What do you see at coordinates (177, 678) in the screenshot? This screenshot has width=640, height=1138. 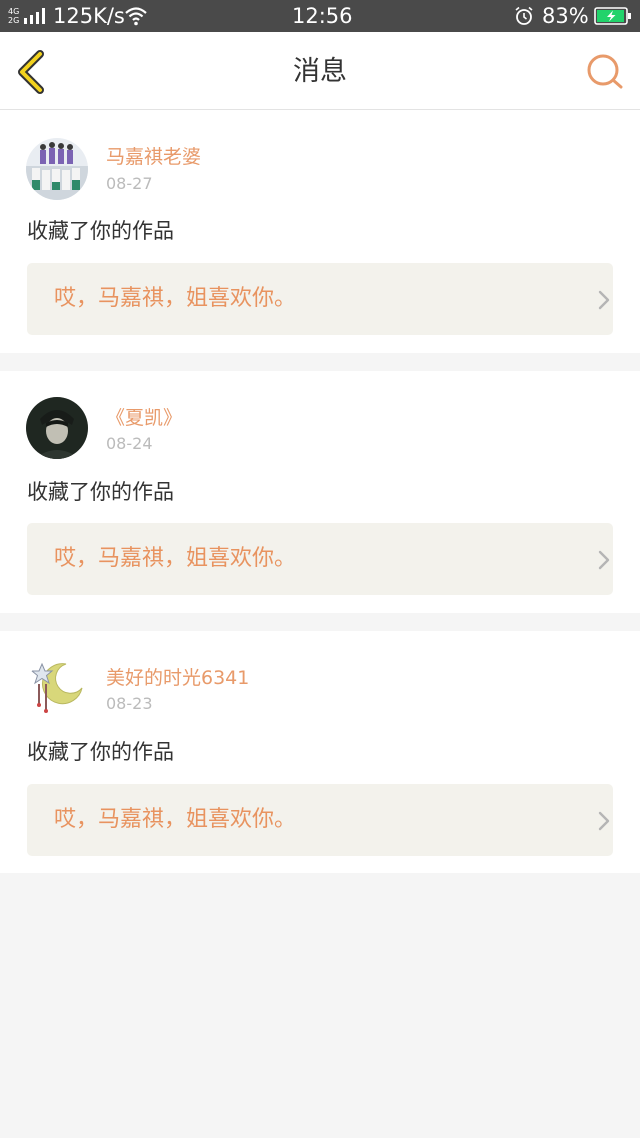 I see `username: 美好的时光6341` at bounding box center [177, 678].